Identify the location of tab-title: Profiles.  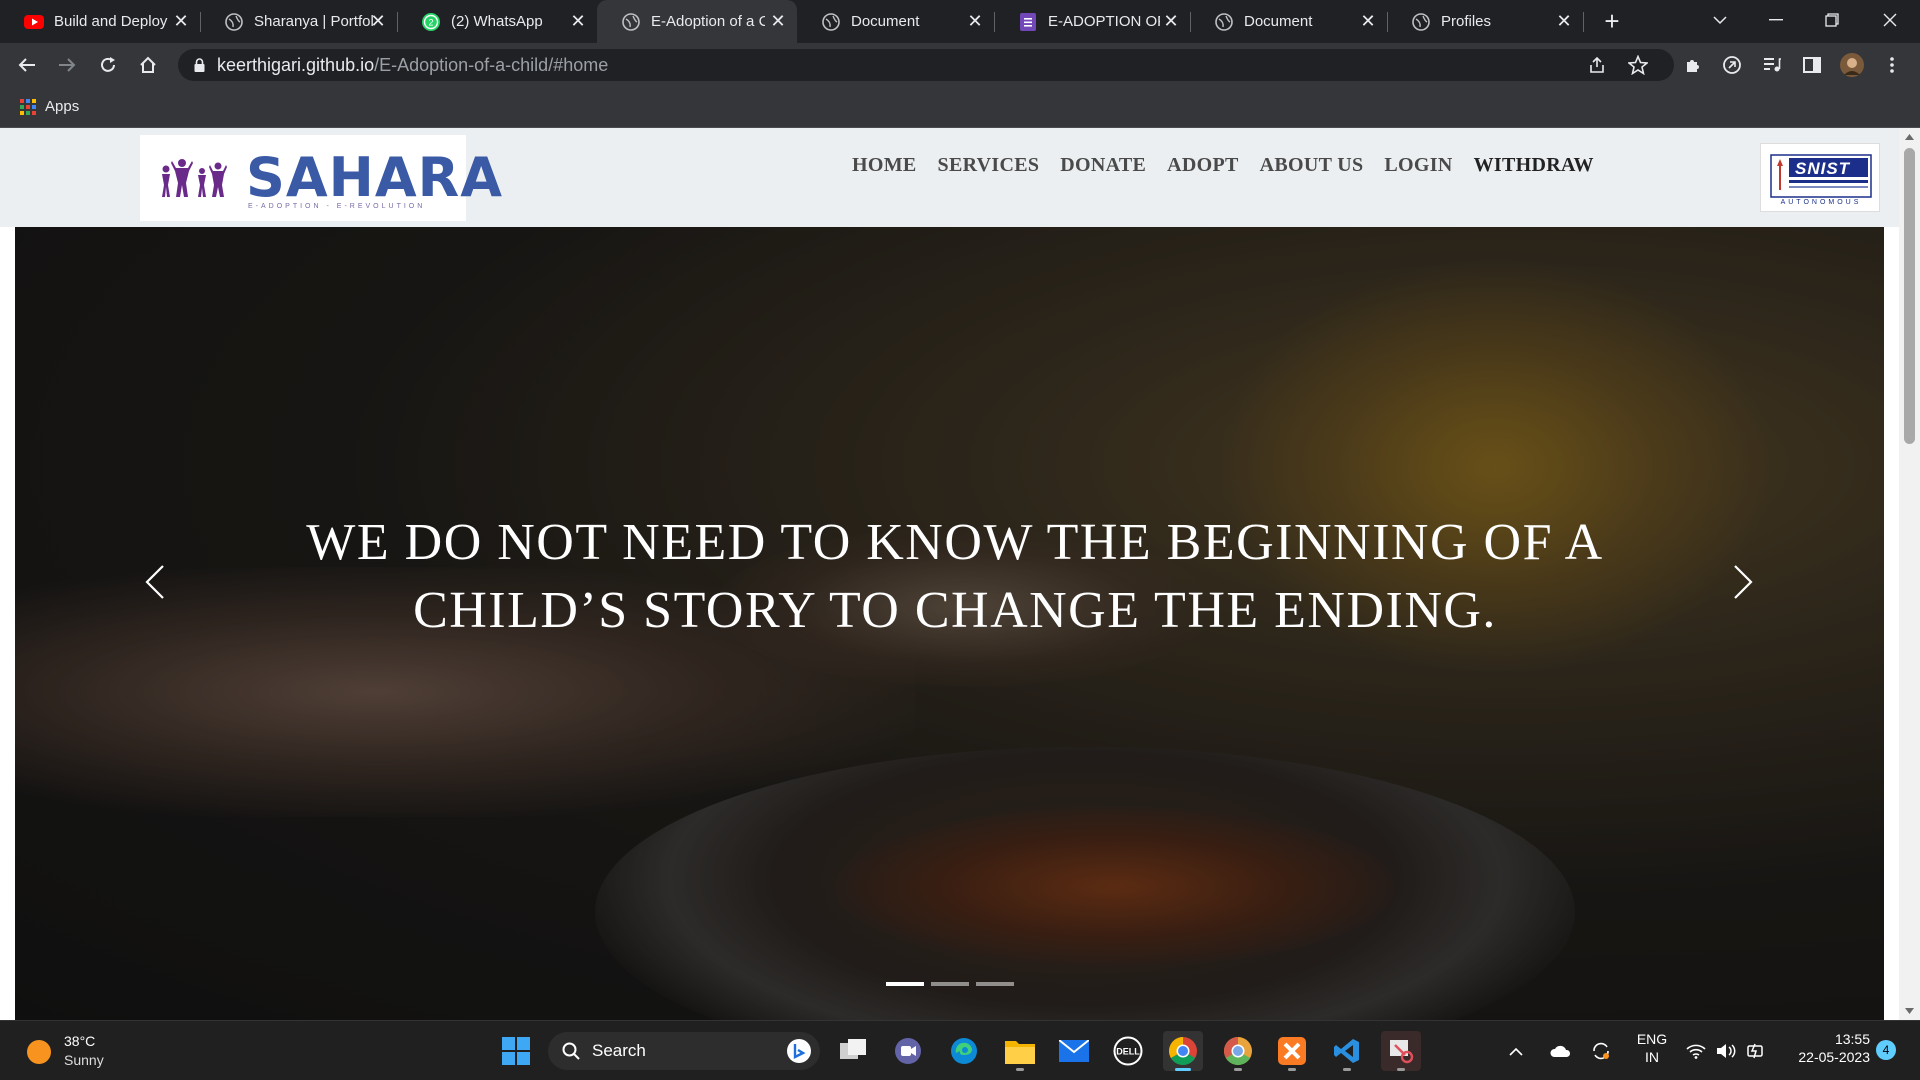
(1466, 21).